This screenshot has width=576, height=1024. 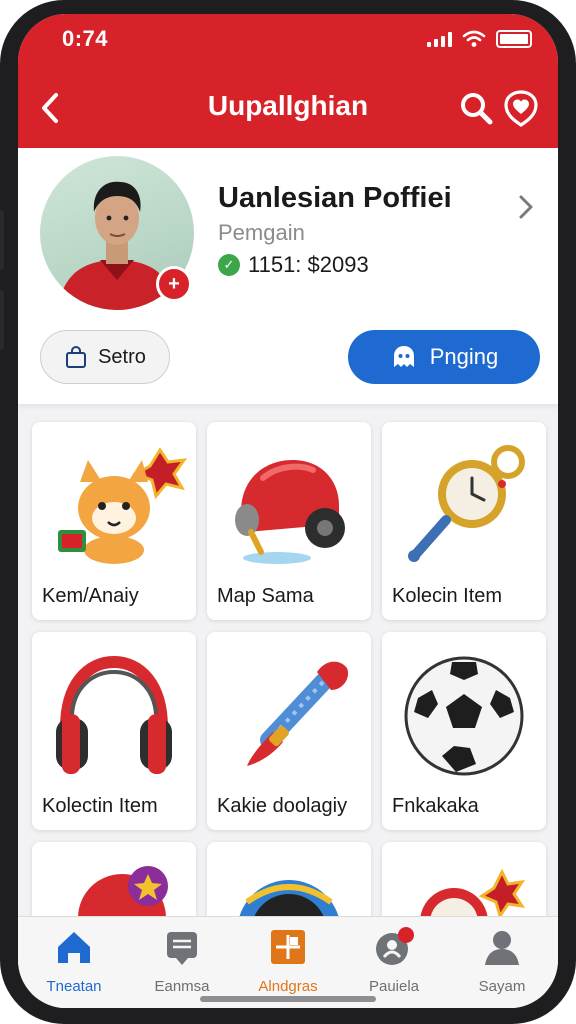 I want to click on tab-label: Tneatan, so click(x=74, y=986).